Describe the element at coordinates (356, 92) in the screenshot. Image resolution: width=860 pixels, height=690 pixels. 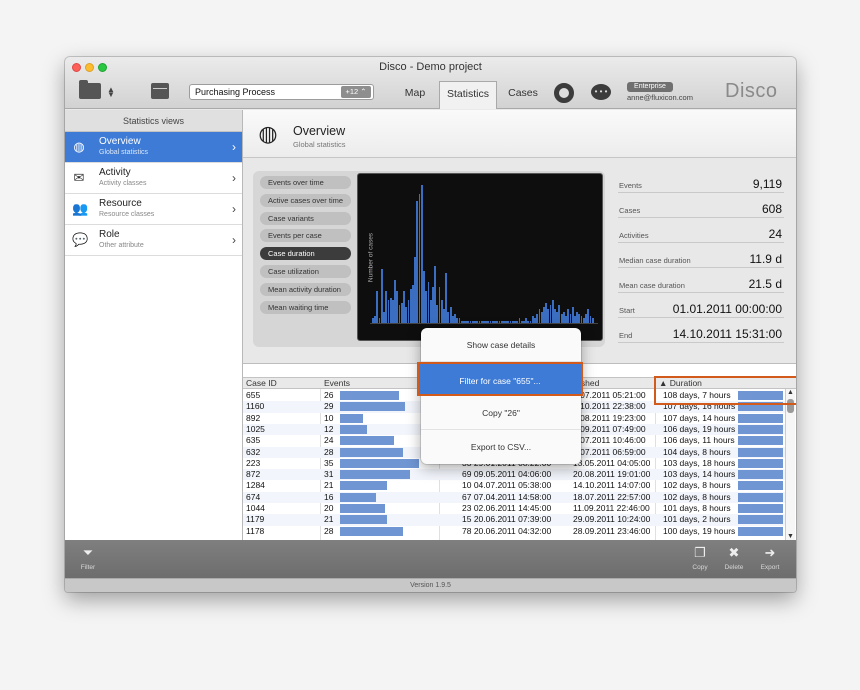
I see `process-count-badge: +12 ⌃` at that location.